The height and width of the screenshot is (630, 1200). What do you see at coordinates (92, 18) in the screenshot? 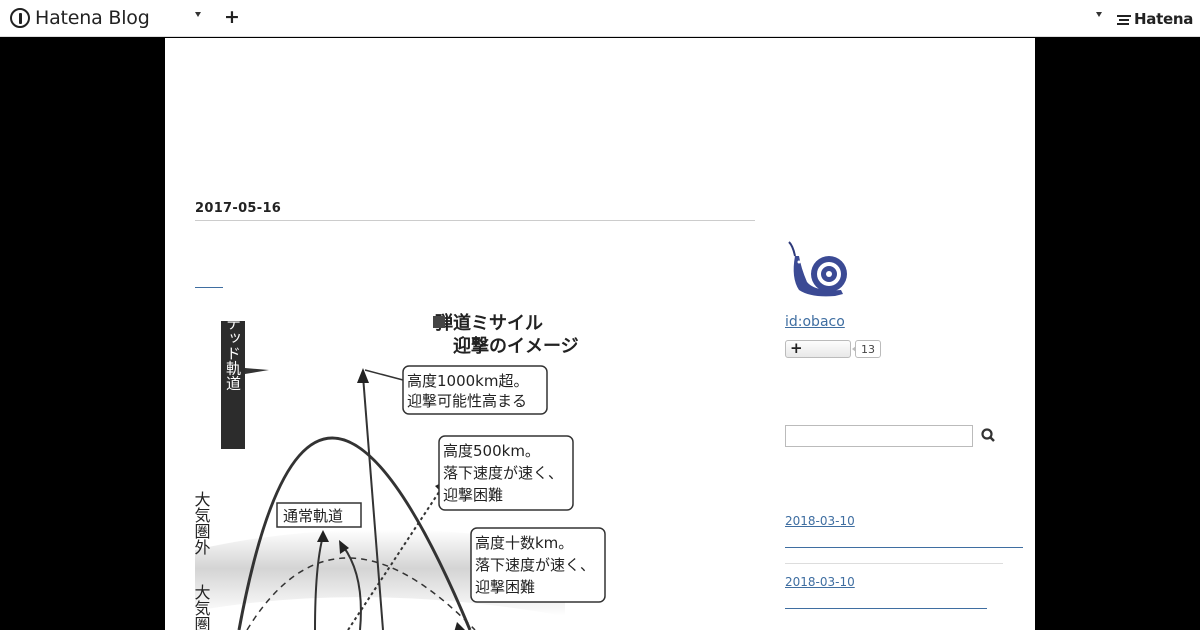
I see `brand-text: Hatena Blog` at bounding box center [92, 18].